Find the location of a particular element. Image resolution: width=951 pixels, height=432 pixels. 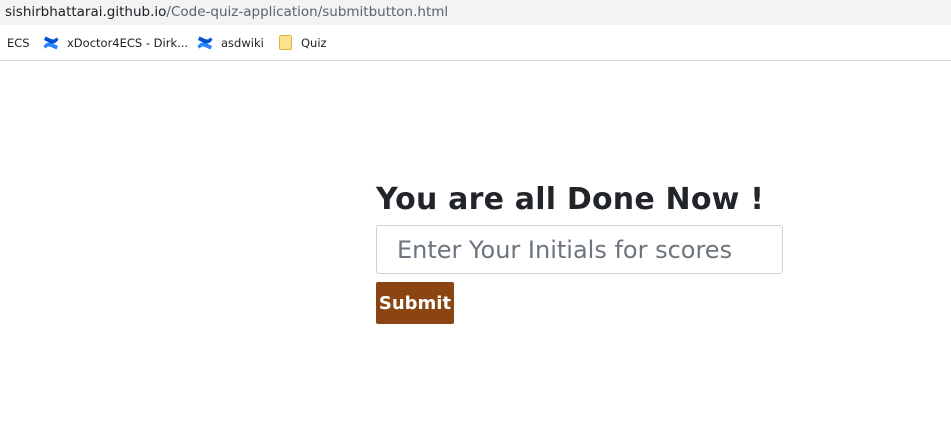

done-panel: You are all Done Now ! Submit is located at coordinates (579, 252).